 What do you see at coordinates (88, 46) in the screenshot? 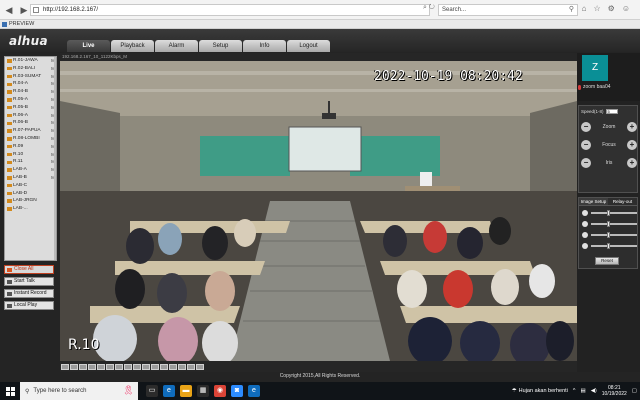
I see `tab-live: Live` at bounding box center [88, 46].